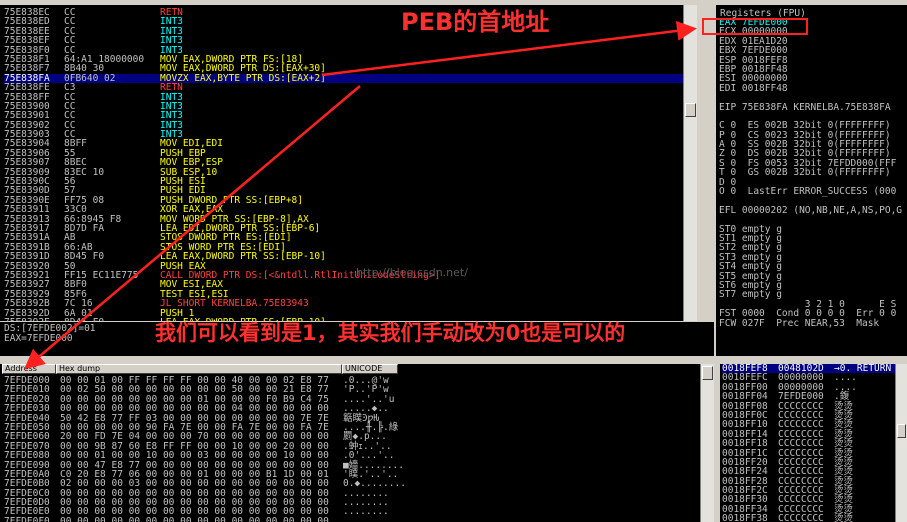 The width and height of the screenshot is (907, 522). I want to click on disassembly-scrollbar, so click(690, 163).